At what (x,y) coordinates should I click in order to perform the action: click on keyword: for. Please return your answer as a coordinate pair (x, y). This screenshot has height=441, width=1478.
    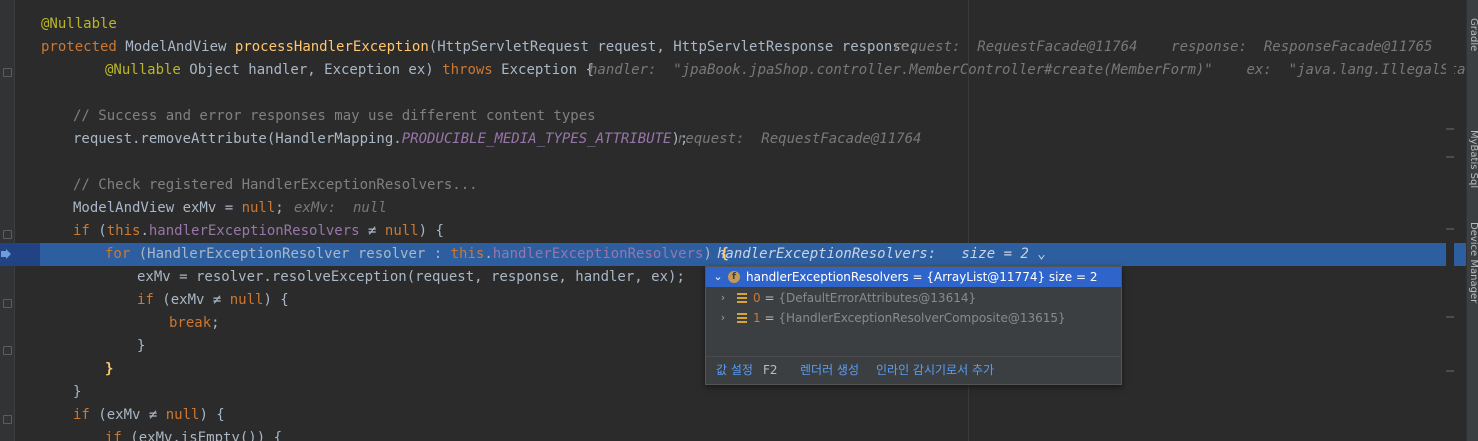
    Looking at the image, I should click on (118, 254).